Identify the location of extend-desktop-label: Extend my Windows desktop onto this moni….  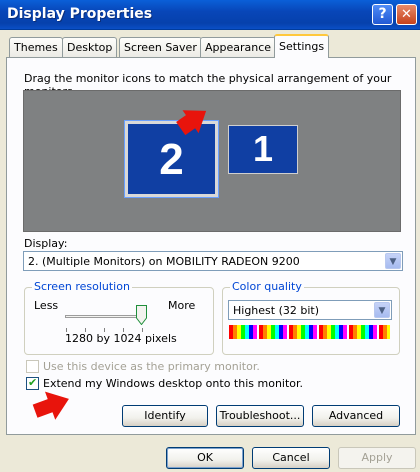
(173, 383).